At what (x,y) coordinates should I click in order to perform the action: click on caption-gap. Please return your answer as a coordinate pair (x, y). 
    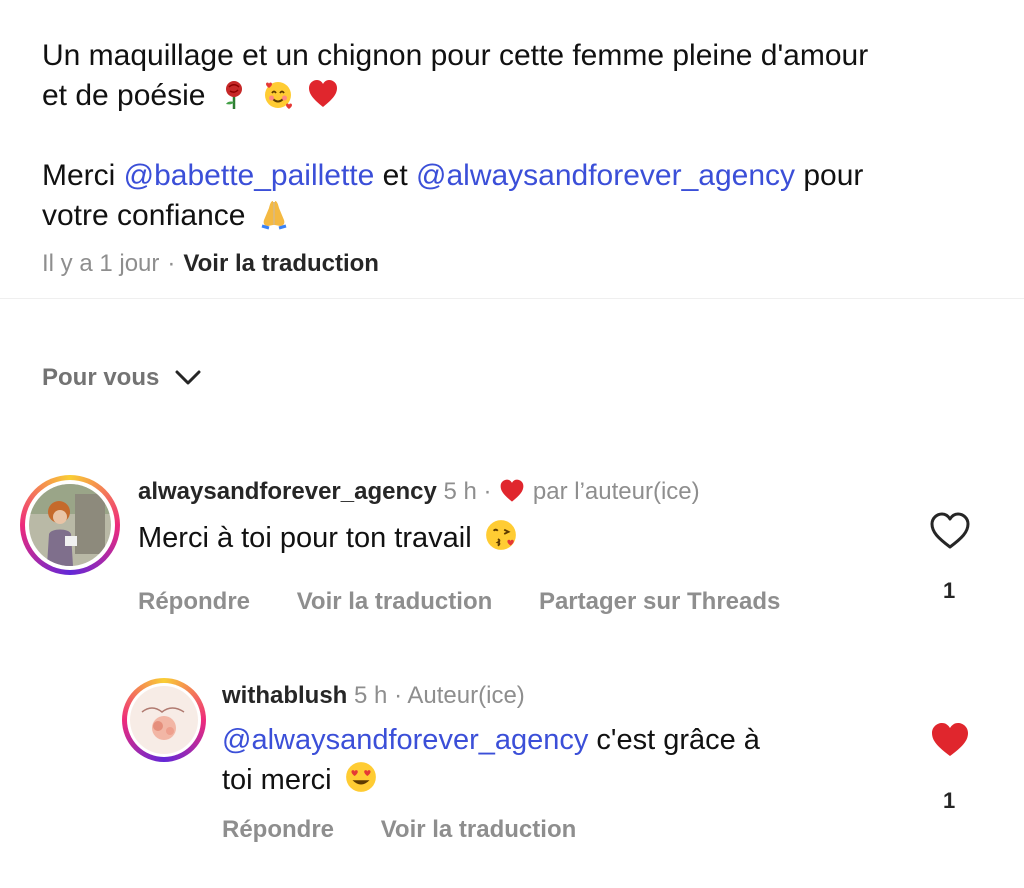
    Looking at the image, I should click on (517, 136).